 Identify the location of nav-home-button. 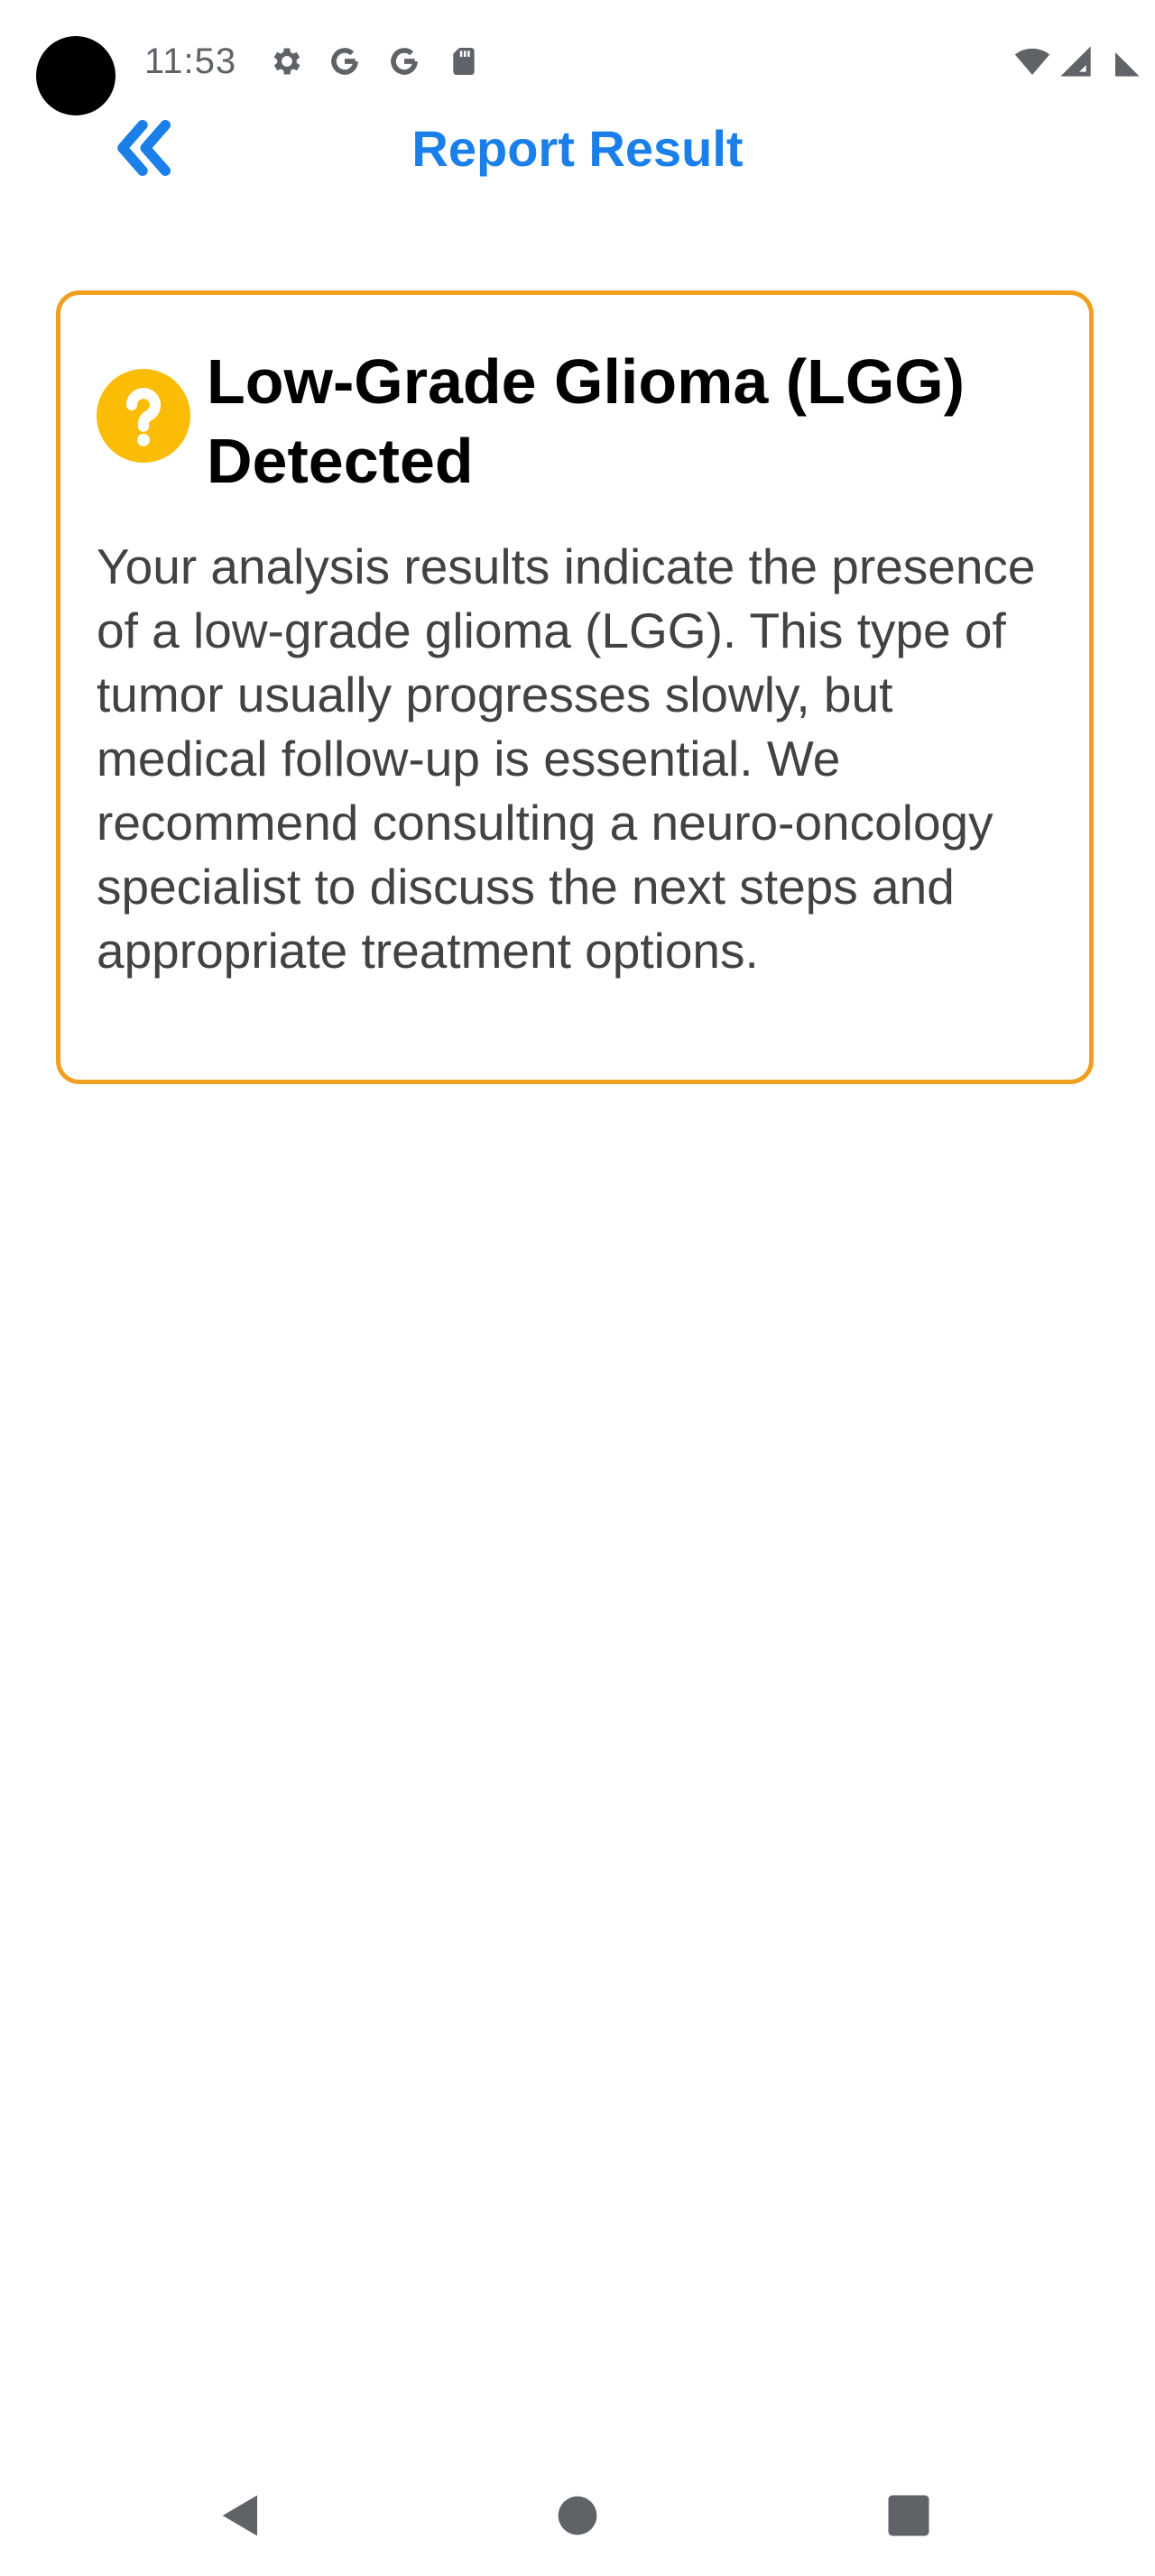
(577, 2516).